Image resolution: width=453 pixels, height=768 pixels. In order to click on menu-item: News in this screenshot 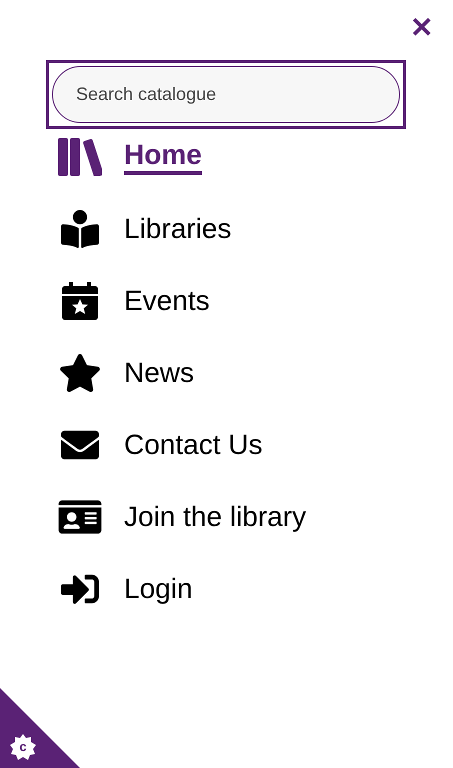, I will do `click(254, 373)`.